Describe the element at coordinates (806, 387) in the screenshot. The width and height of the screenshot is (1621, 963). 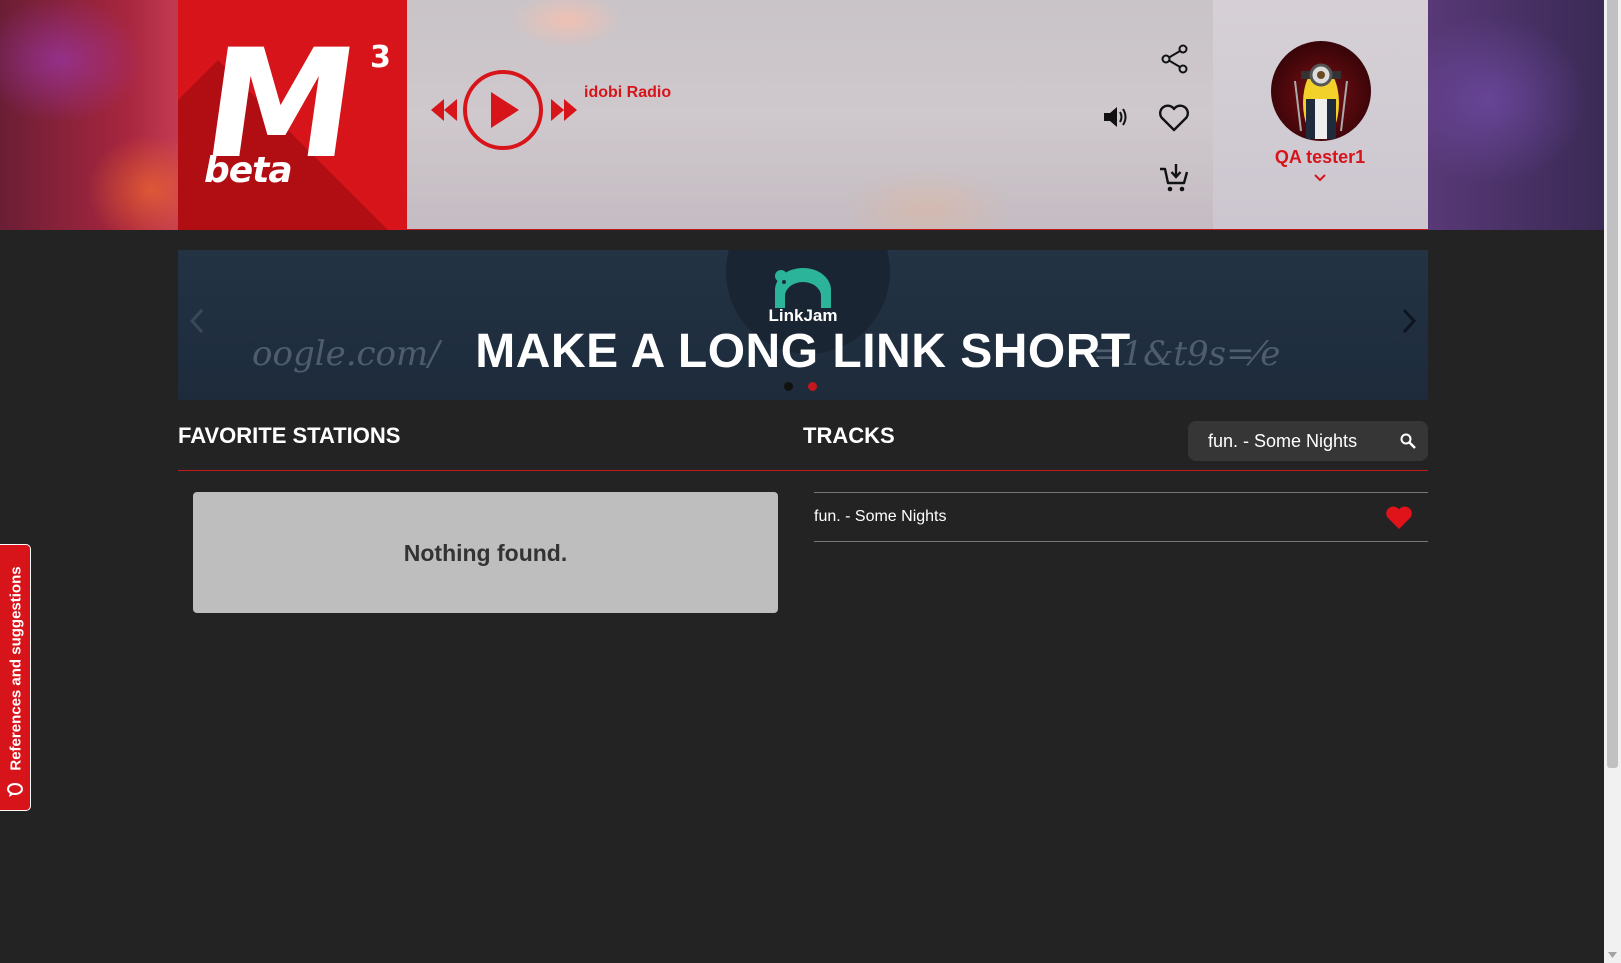
I see `carousel-dots` at that location.